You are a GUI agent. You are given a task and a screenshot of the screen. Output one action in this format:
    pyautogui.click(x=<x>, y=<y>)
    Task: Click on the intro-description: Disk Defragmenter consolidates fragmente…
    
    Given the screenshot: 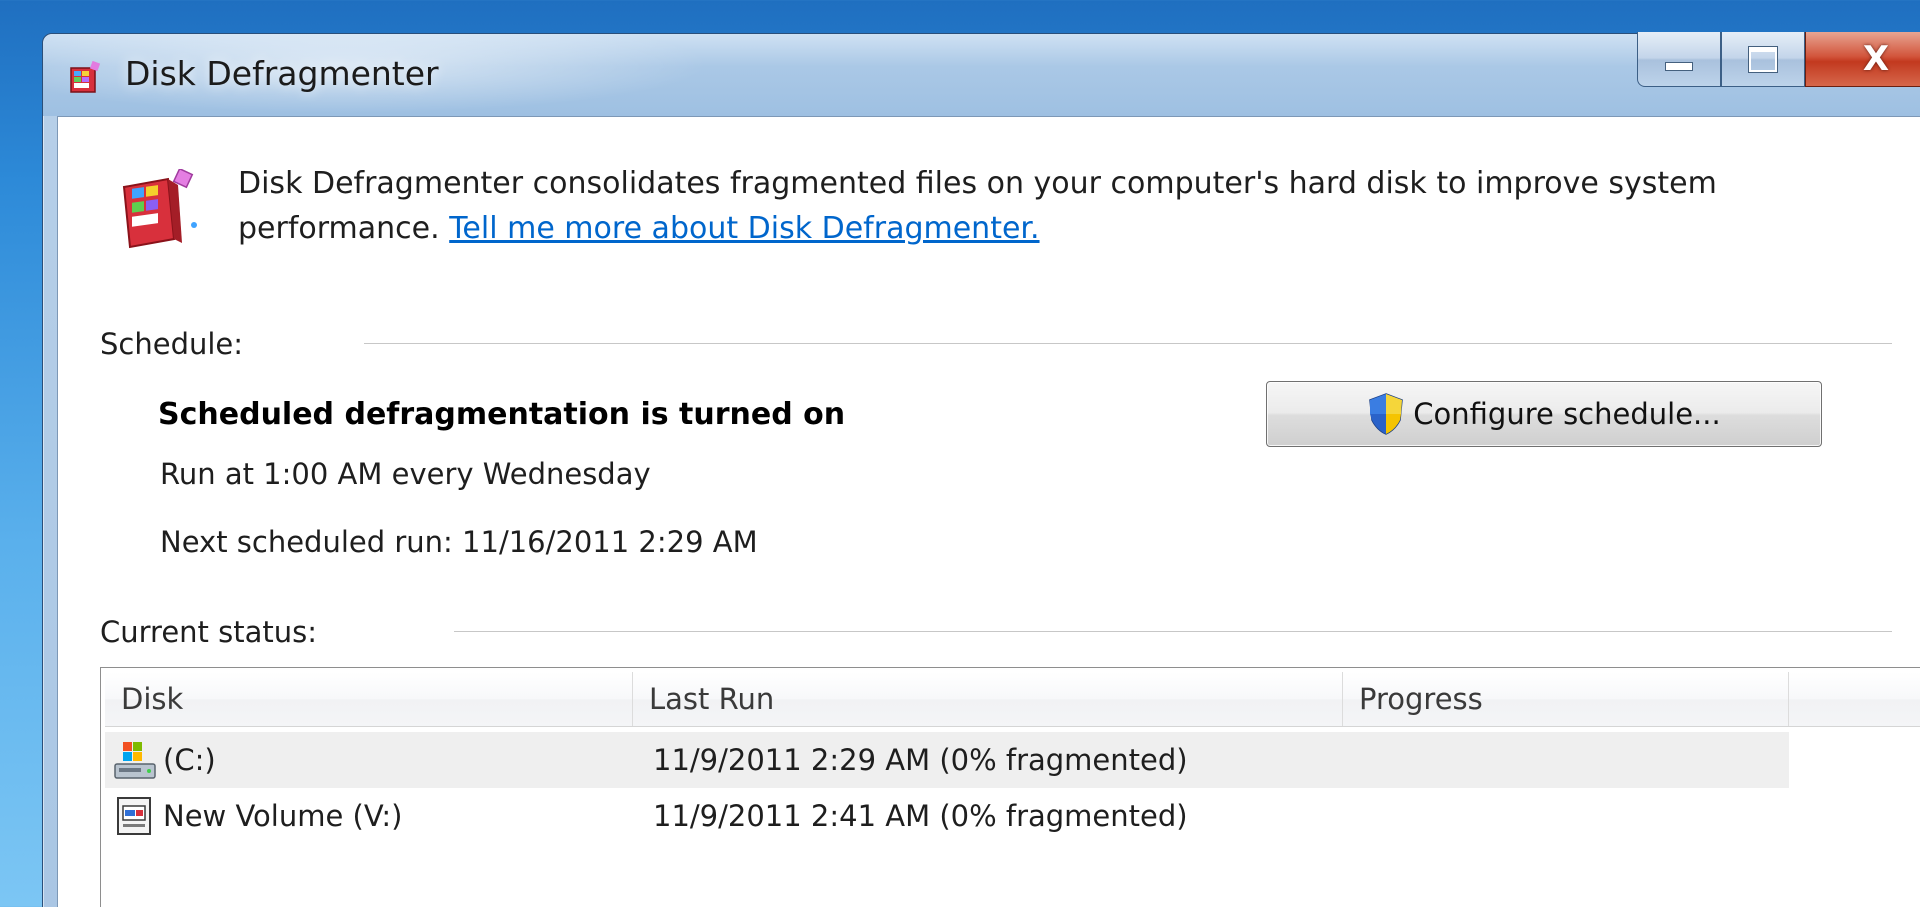 What is the action you would take?
    pyautogui.click(x=988, y=206)
    